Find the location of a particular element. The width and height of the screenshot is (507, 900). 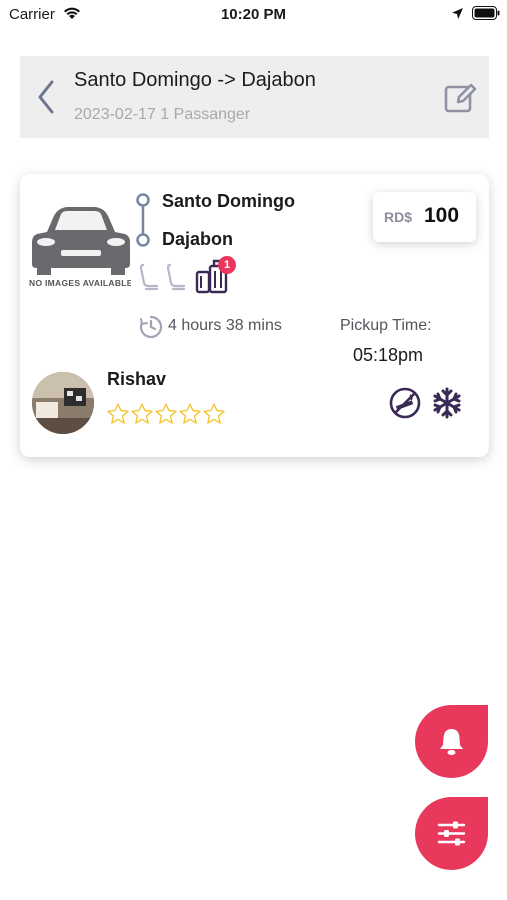

back-chevron-icon is located at coordinates (46, 97).